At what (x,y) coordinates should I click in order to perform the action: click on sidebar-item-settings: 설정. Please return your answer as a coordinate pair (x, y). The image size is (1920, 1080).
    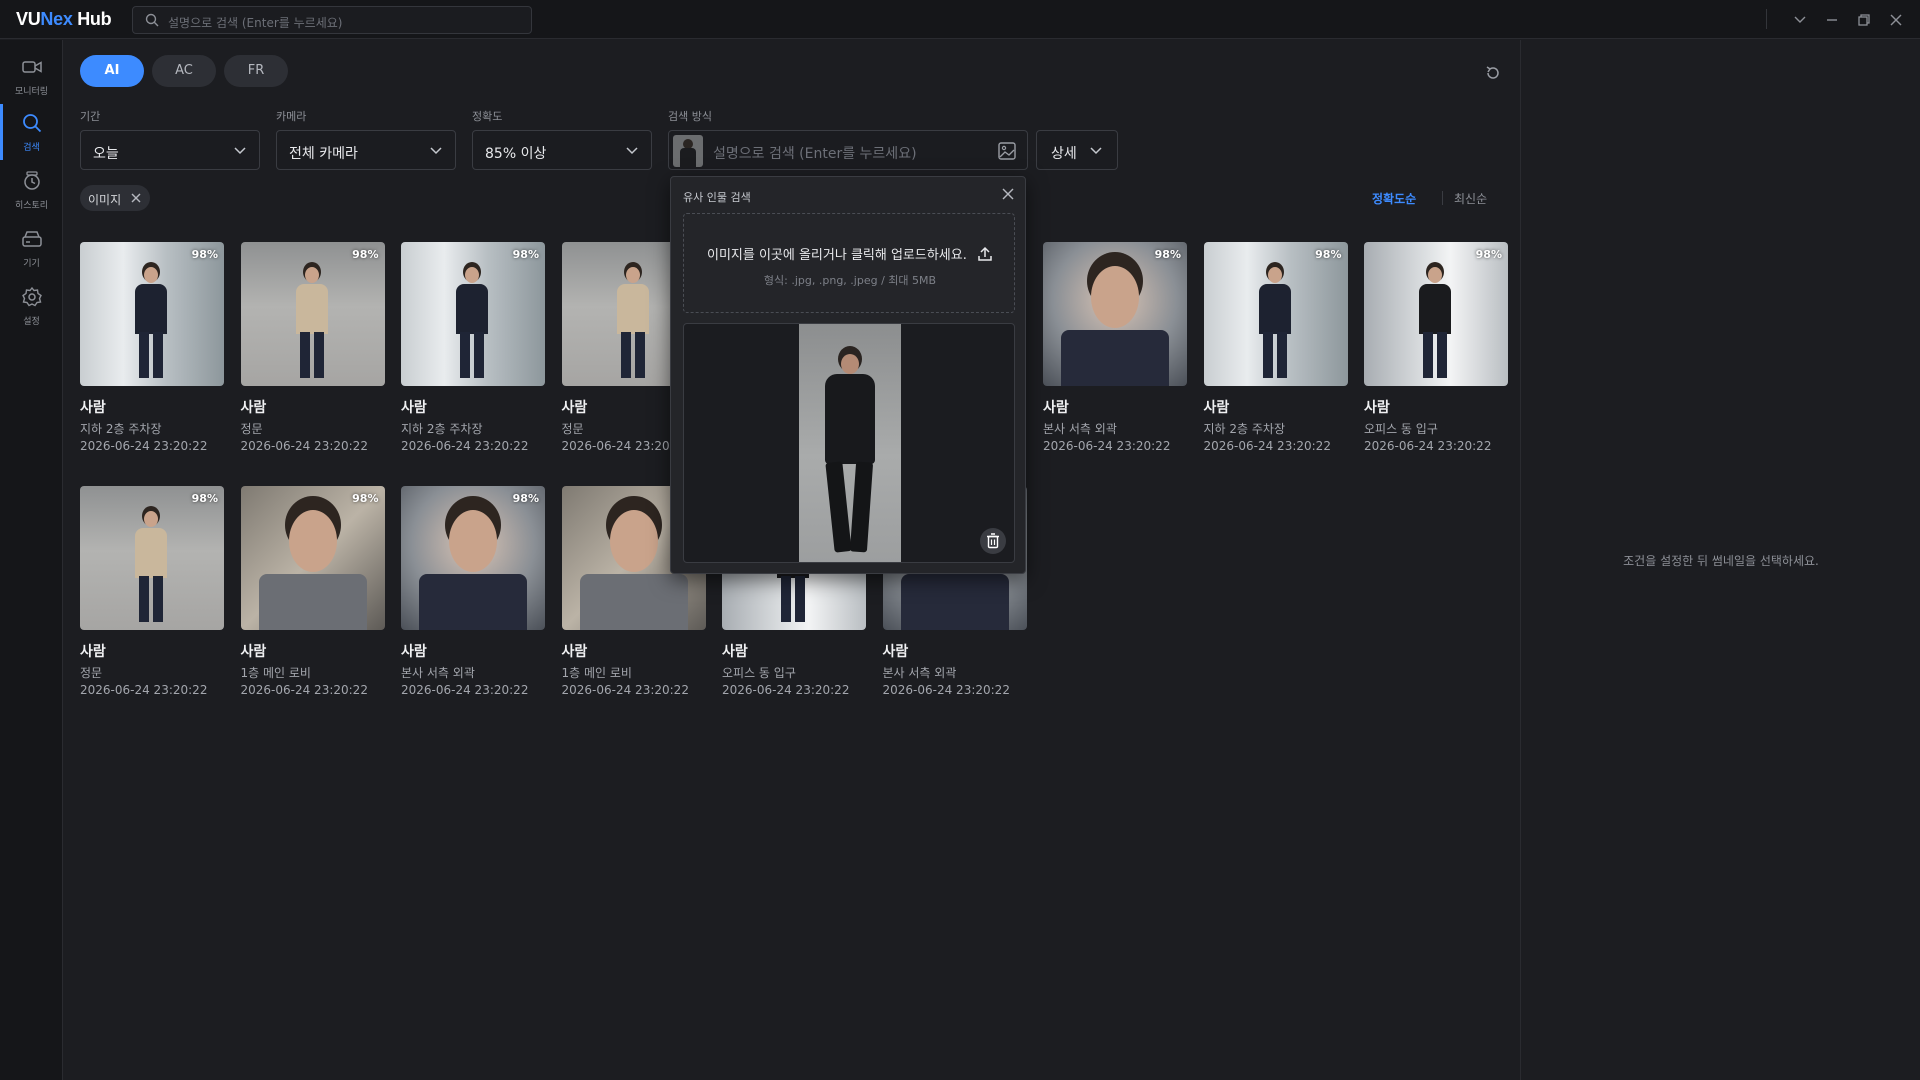
    Looking at the image, I should click on (31, 306).